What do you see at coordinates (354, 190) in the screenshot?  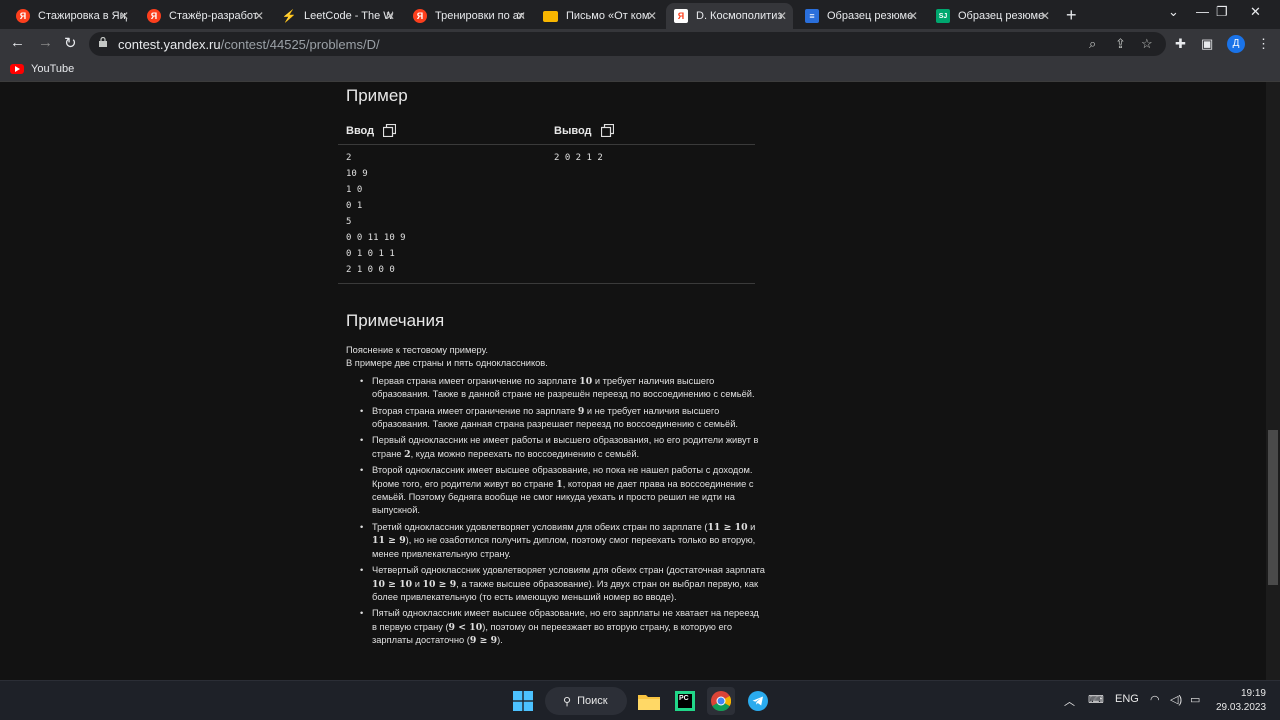 I see `input-line: 1 0` at bounding box center [354, 190].